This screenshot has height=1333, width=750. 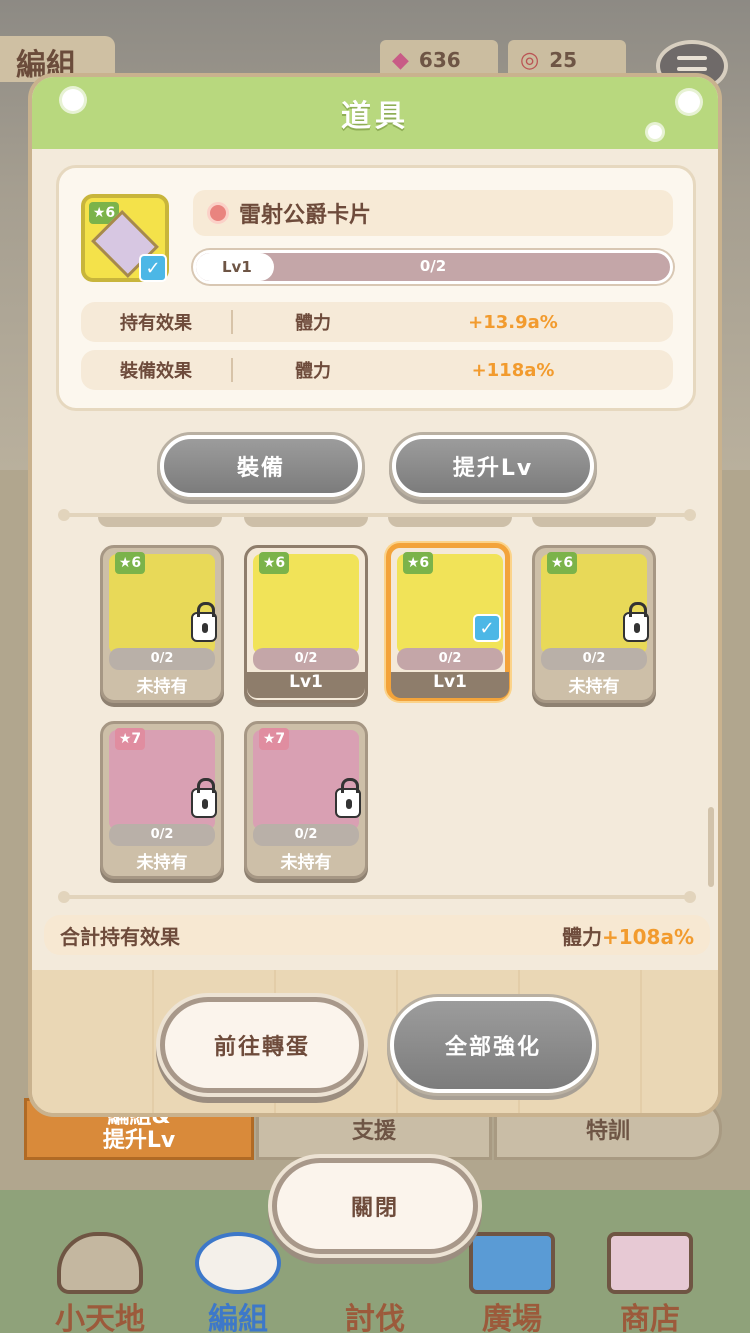 I want to click on nav-plaza: 廣場, so click(x=512, y=1282).